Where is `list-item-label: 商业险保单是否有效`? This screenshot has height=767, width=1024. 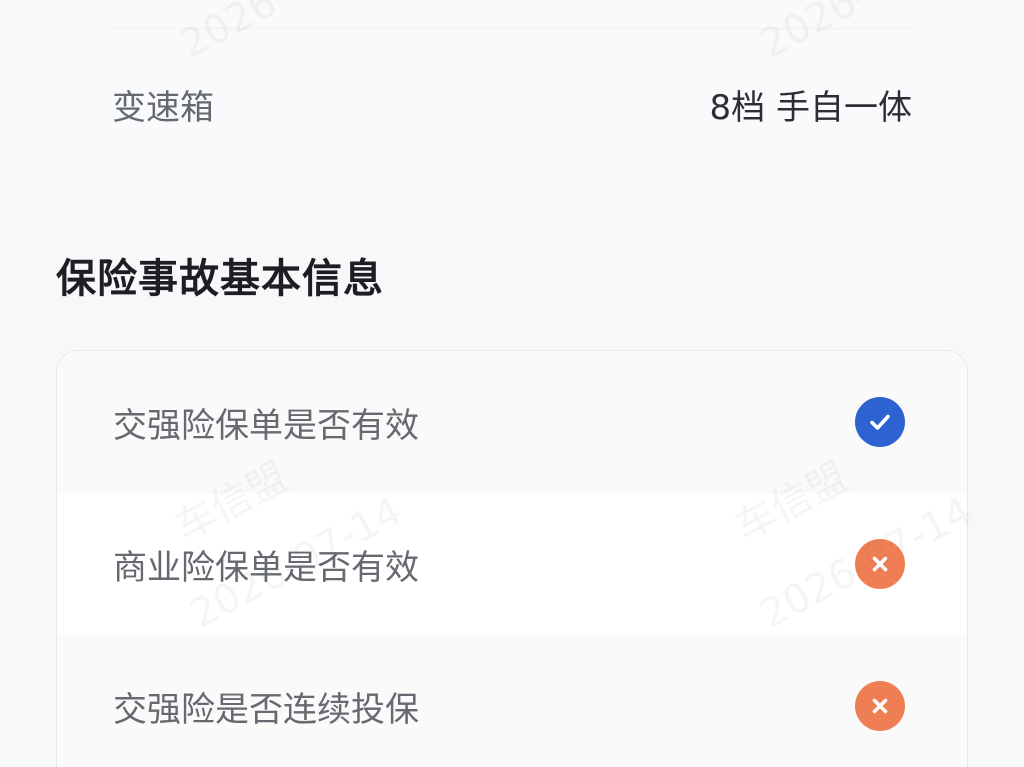
list-item-label: 商业险保单是否有效 is located at coordinates (266, 567).